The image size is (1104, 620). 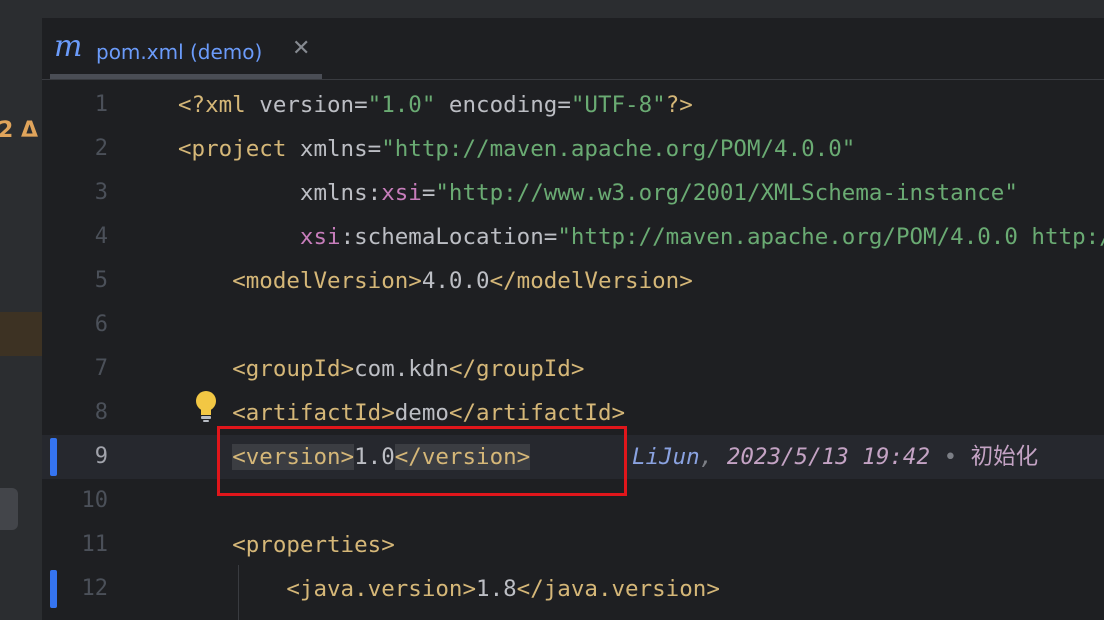 I want to click on attr-value: "UTF-8", so click(x=618, y=105).